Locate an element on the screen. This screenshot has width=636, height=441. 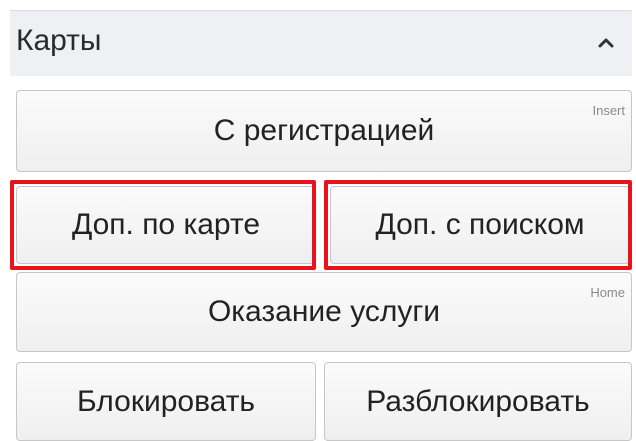
block-button: Блокировать is located at coordinates (166, 401).